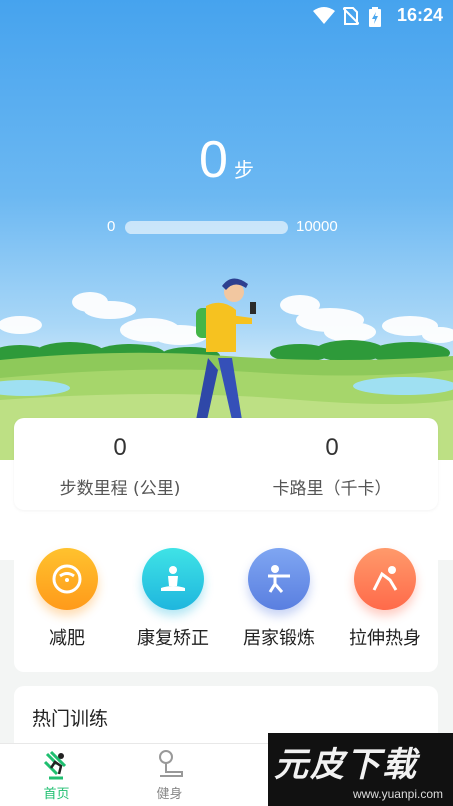 Image resolution: width=453 pixels, height=806 pixels. What do you see at coordinates (332, 489) in the screenshot?
I see `calorie-label: 卡路里（千卡）` at bounding box center [332, 489].